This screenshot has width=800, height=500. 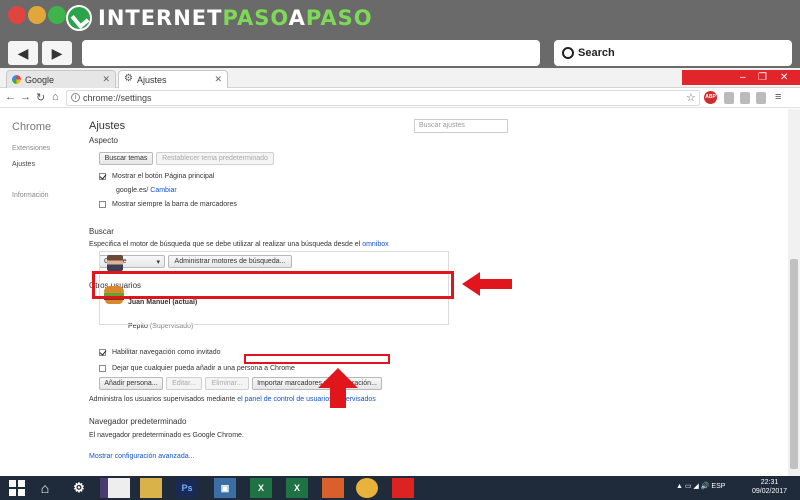 What do you see at coordinates (778, 97) in the screenshot?
I see `menu-icon: ≡` at bounding box center [778, 97].